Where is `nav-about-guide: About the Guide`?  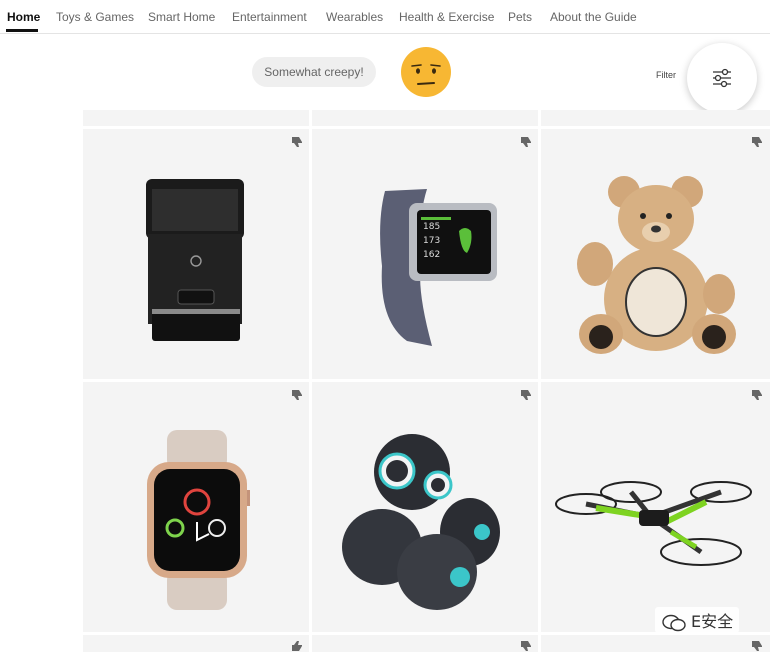
nav-about-guide: About the Guide is located at coordinates (593, 17).